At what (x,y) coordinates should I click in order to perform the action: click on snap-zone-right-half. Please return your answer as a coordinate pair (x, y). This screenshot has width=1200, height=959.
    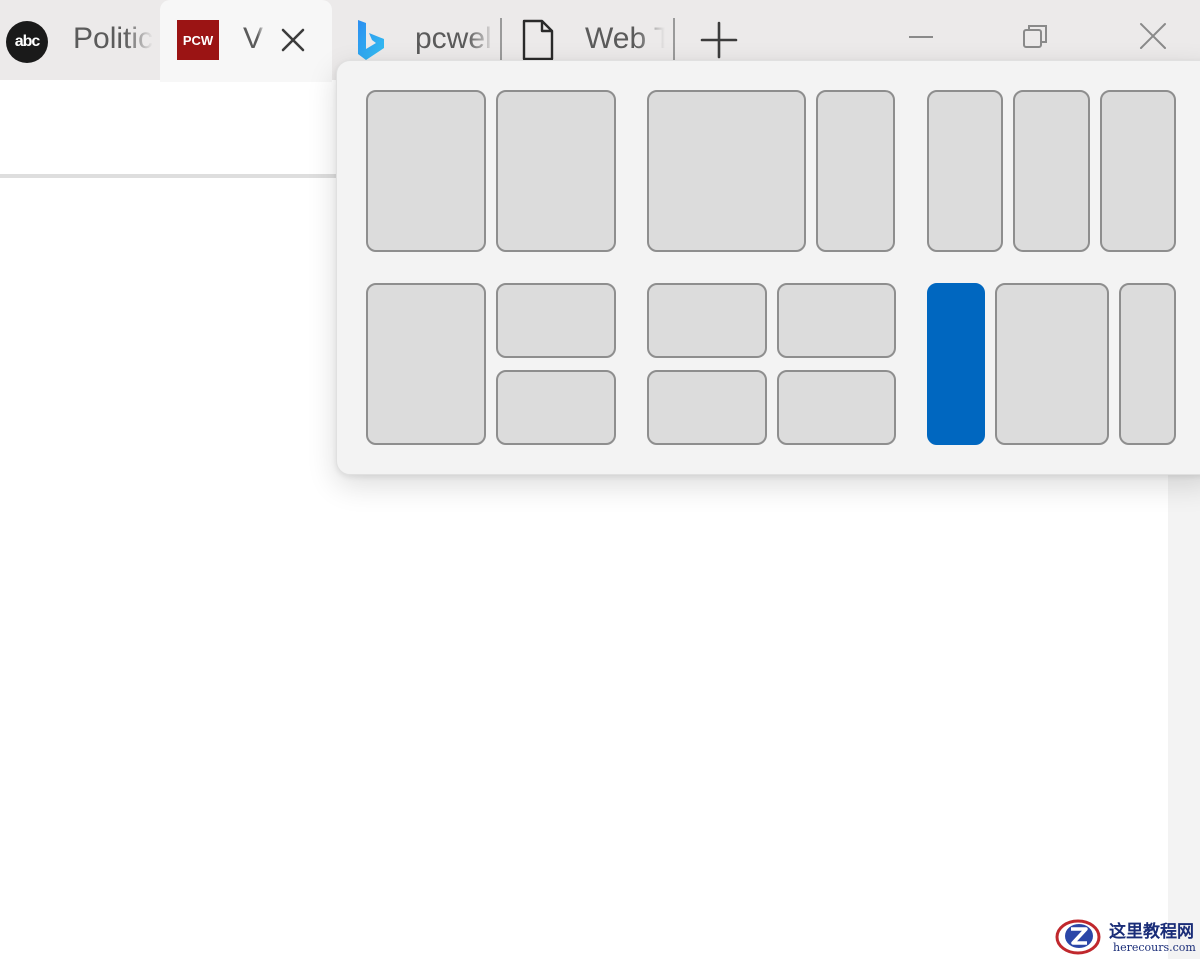
    Looking at the image, I should click on (556, 171).